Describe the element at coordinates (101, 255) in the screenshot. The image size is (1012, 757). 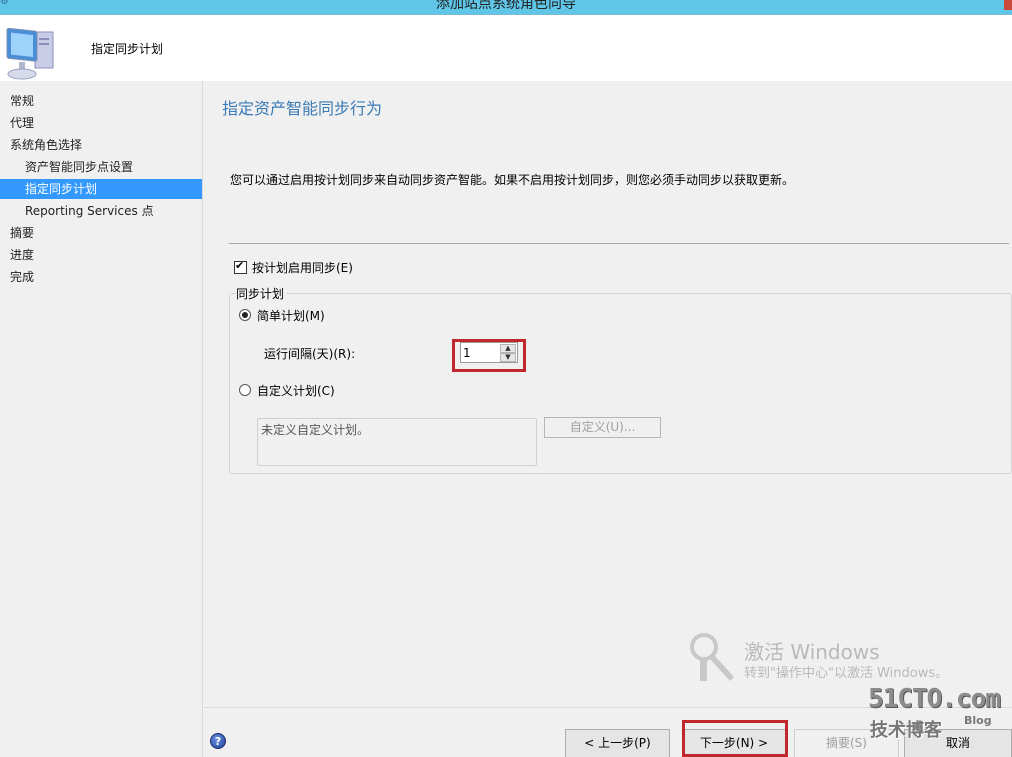
I see `sidebar-item-progress: 进度` at that location.